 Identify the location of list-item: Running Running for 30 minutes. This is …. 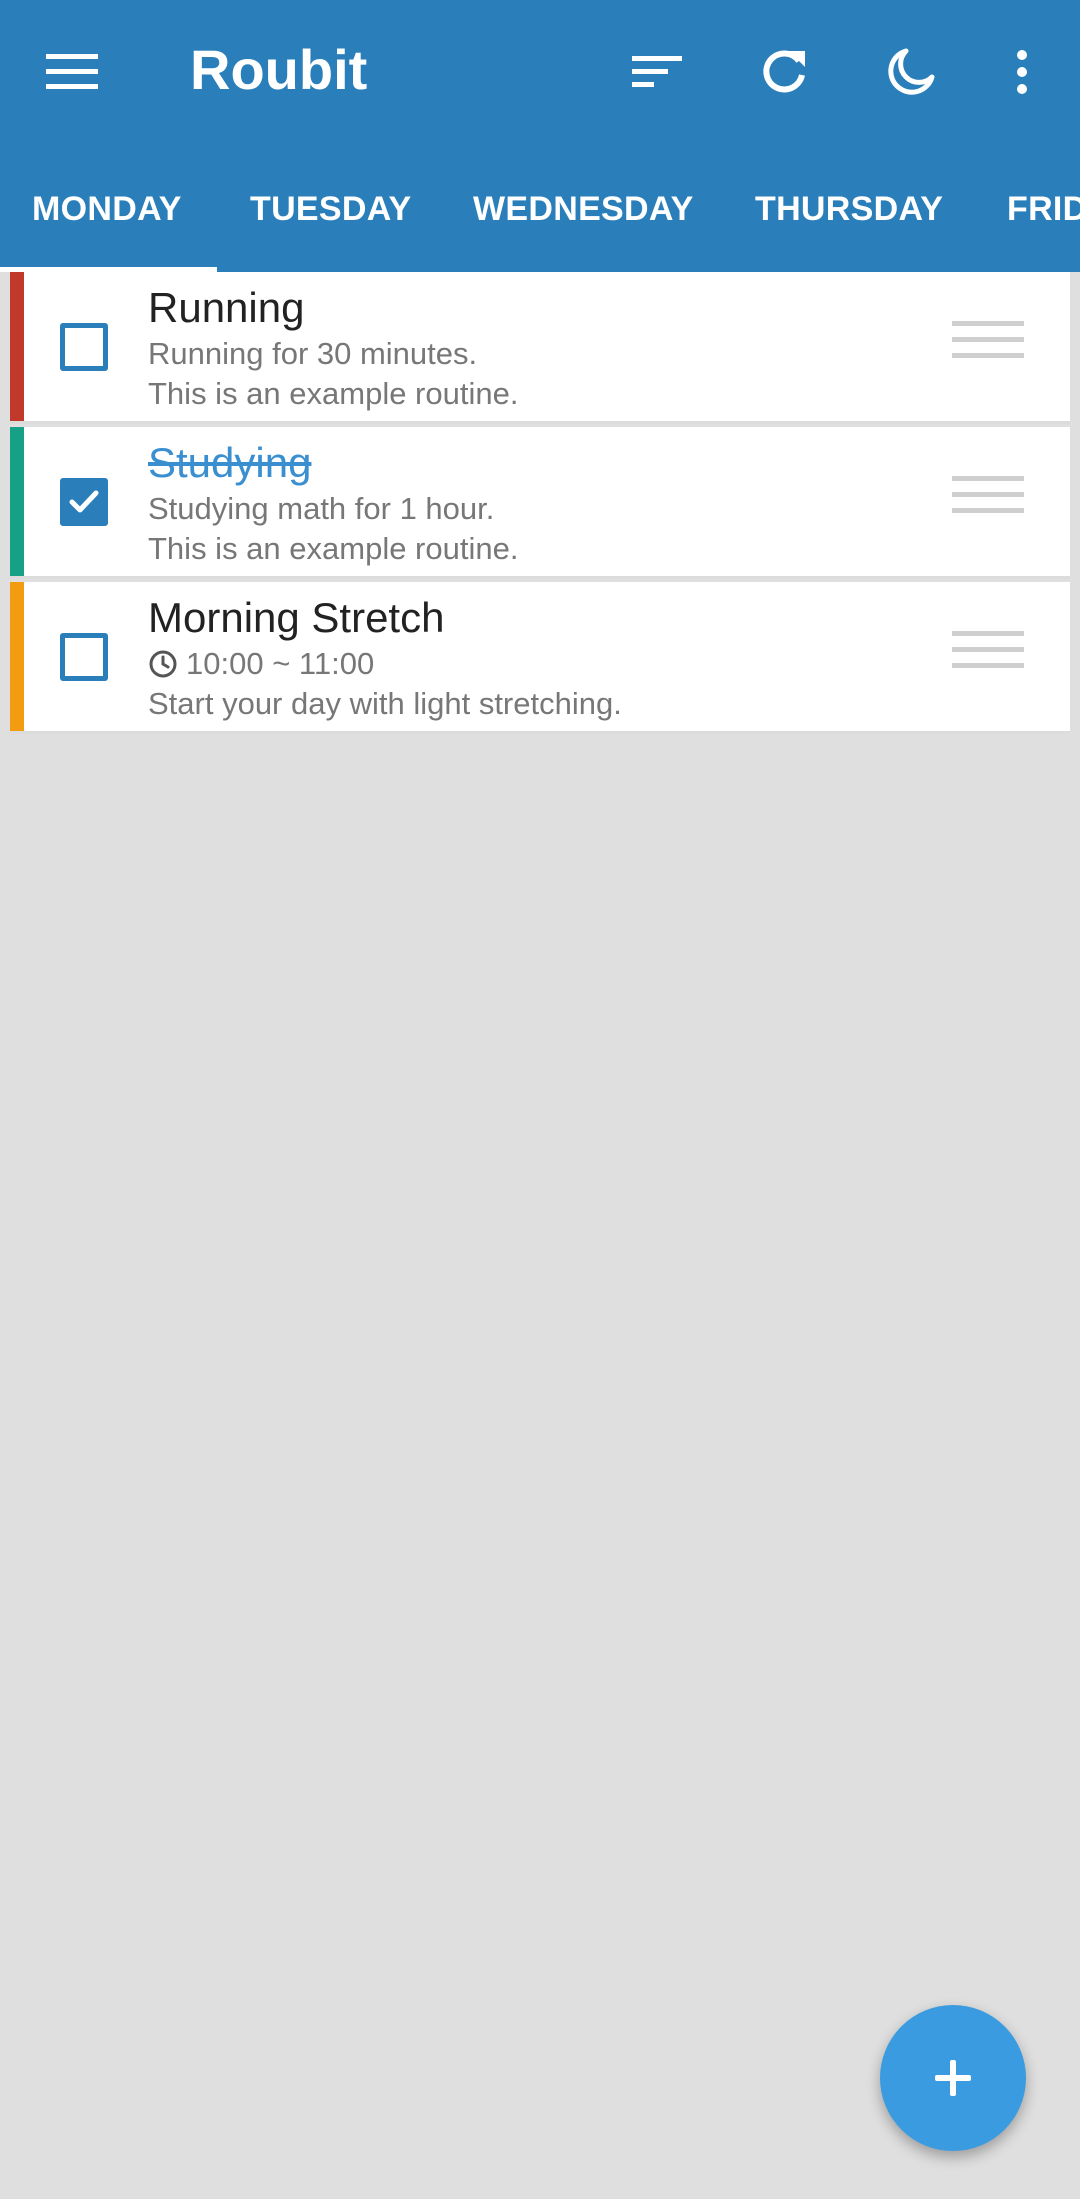
(540, 348).